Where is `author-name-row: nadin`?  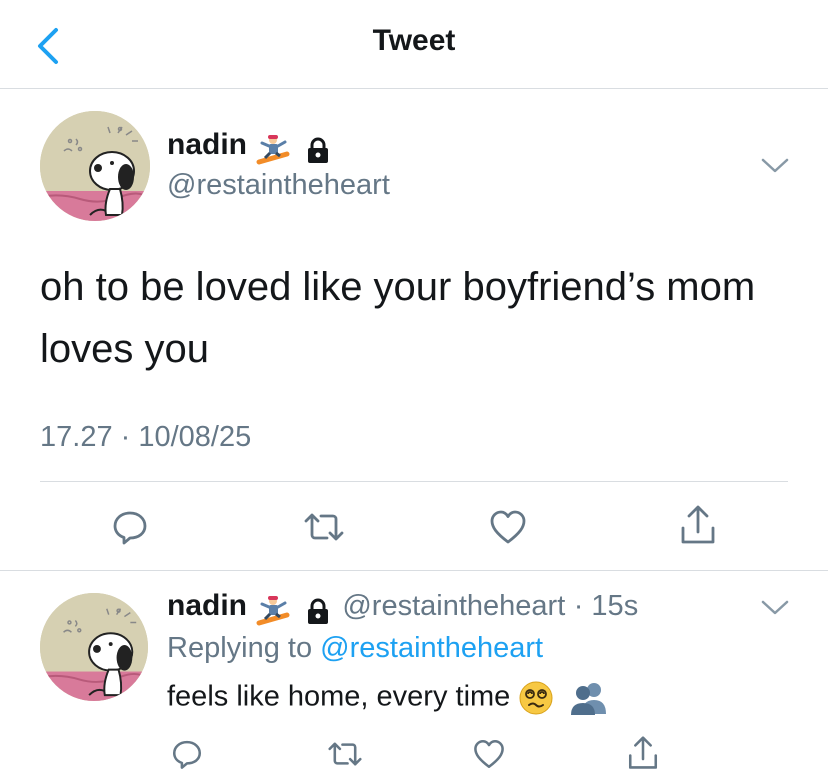 author-name-row: nadin is located at coordinates (249, 146).